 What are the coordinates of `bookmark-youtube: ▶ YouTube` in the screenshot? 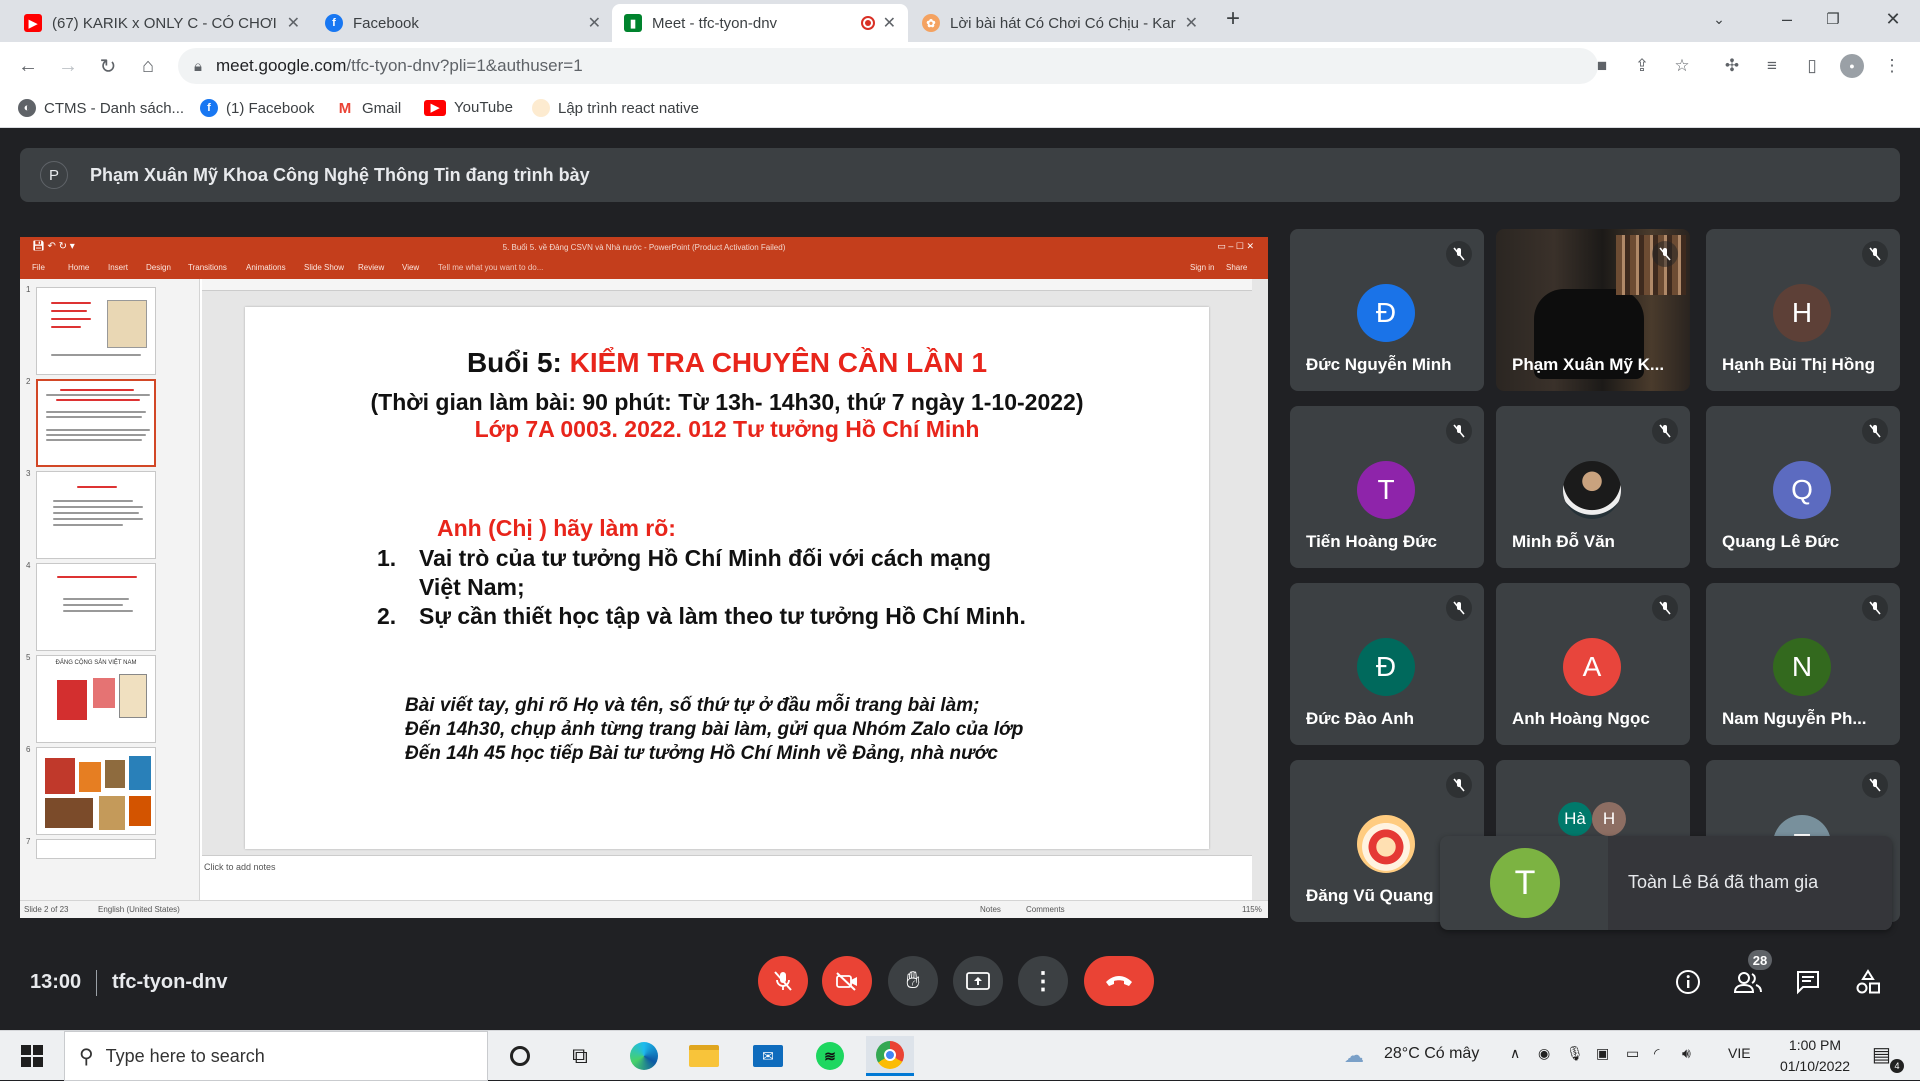 It's located at (468, 107).